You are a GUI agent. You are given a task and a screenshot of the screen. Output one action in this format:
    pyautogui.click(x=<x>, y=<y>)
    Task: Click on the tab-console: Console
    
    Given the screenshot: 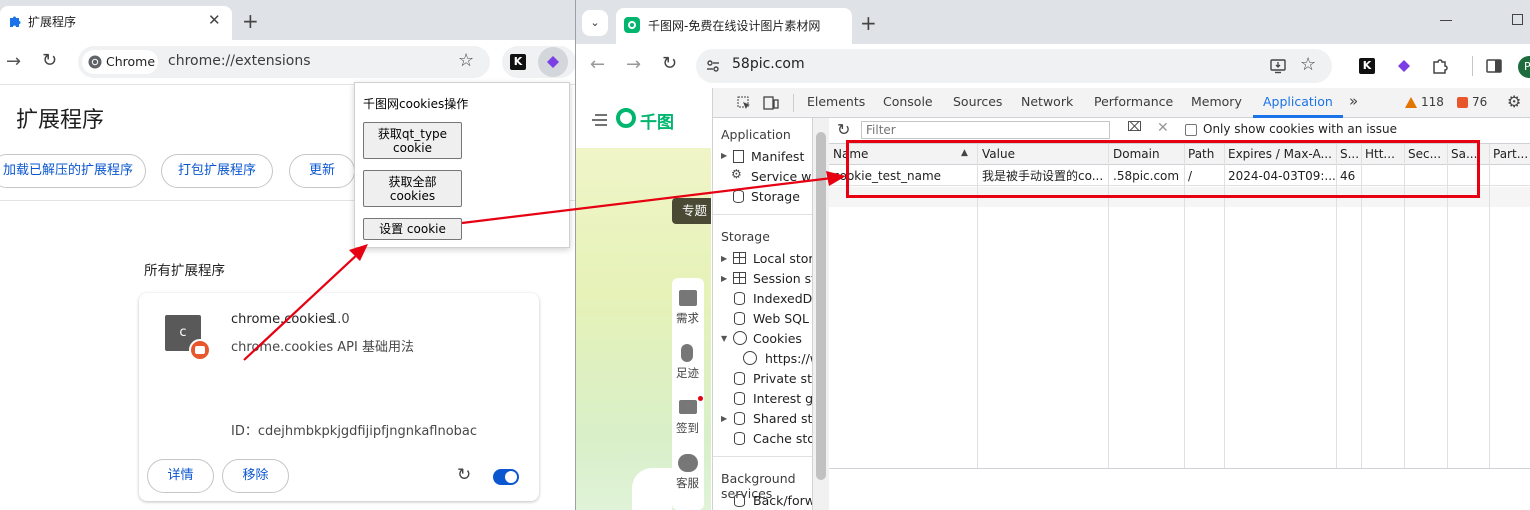 What is the action you would take?
    pyautogui.click(x=908, y=101)
    